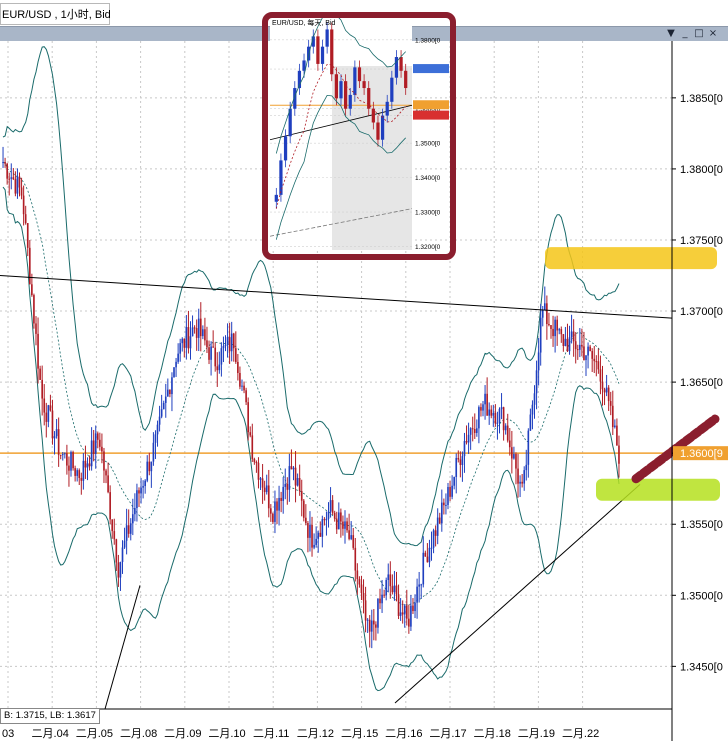 The image size is (728, 741). What do you see at coordinates (701, 312) in the screenshot?
I see `y-tick-label: 1.3700[0` at bounding box center [701, 312].